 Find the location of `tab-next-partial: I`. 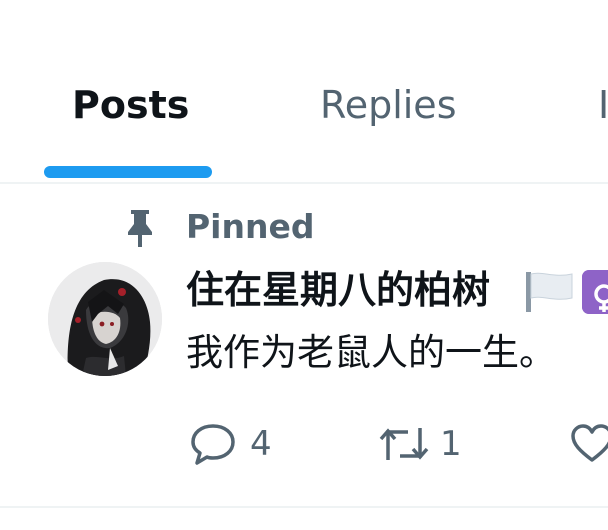

tab-next-partial: I is located at coordinates (603, 105).